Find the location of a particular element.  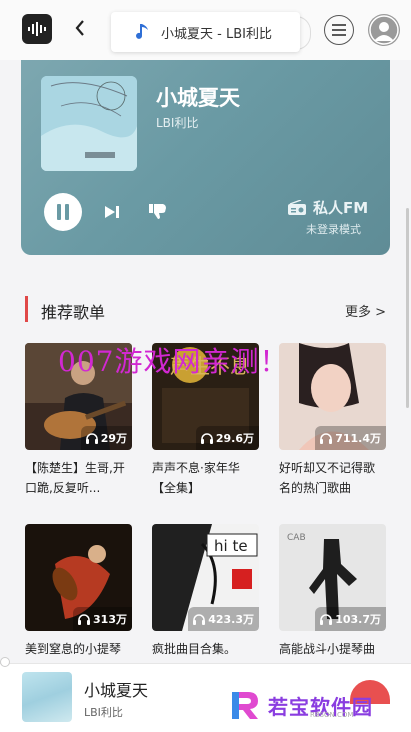

now-playing-tooltip: 小城夏天 - LBI利比 is located at coordinates (205, 32).